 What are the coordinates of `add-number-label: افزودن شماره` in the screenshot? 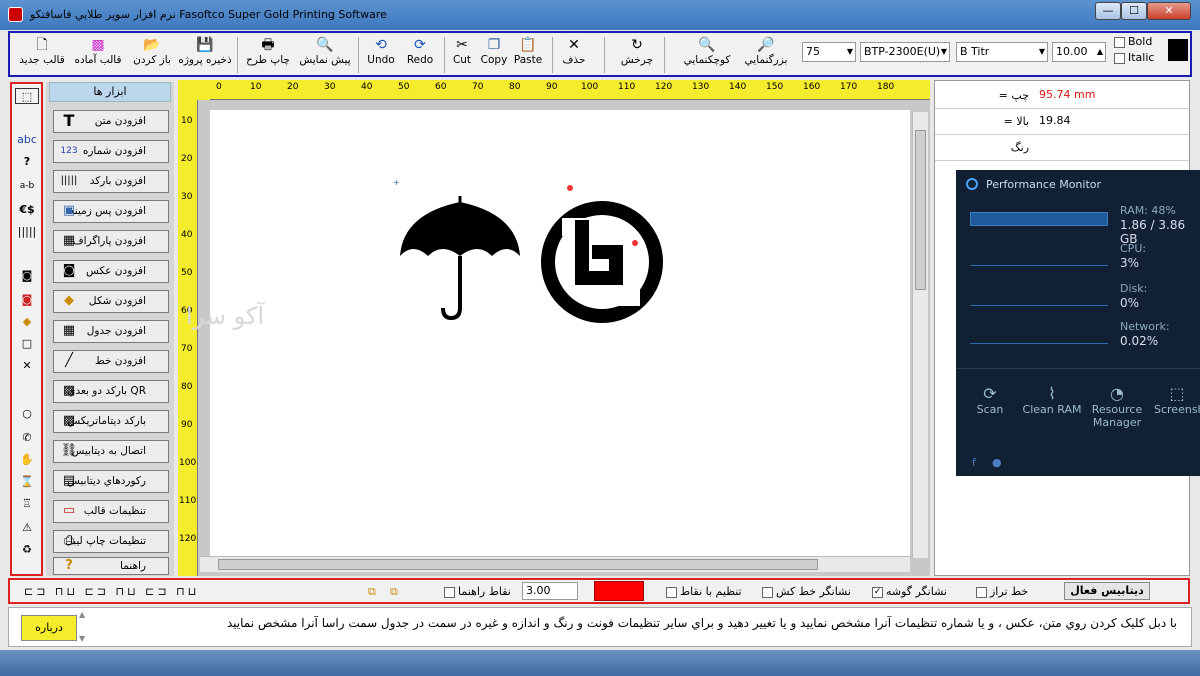 It's located at (114, 151).